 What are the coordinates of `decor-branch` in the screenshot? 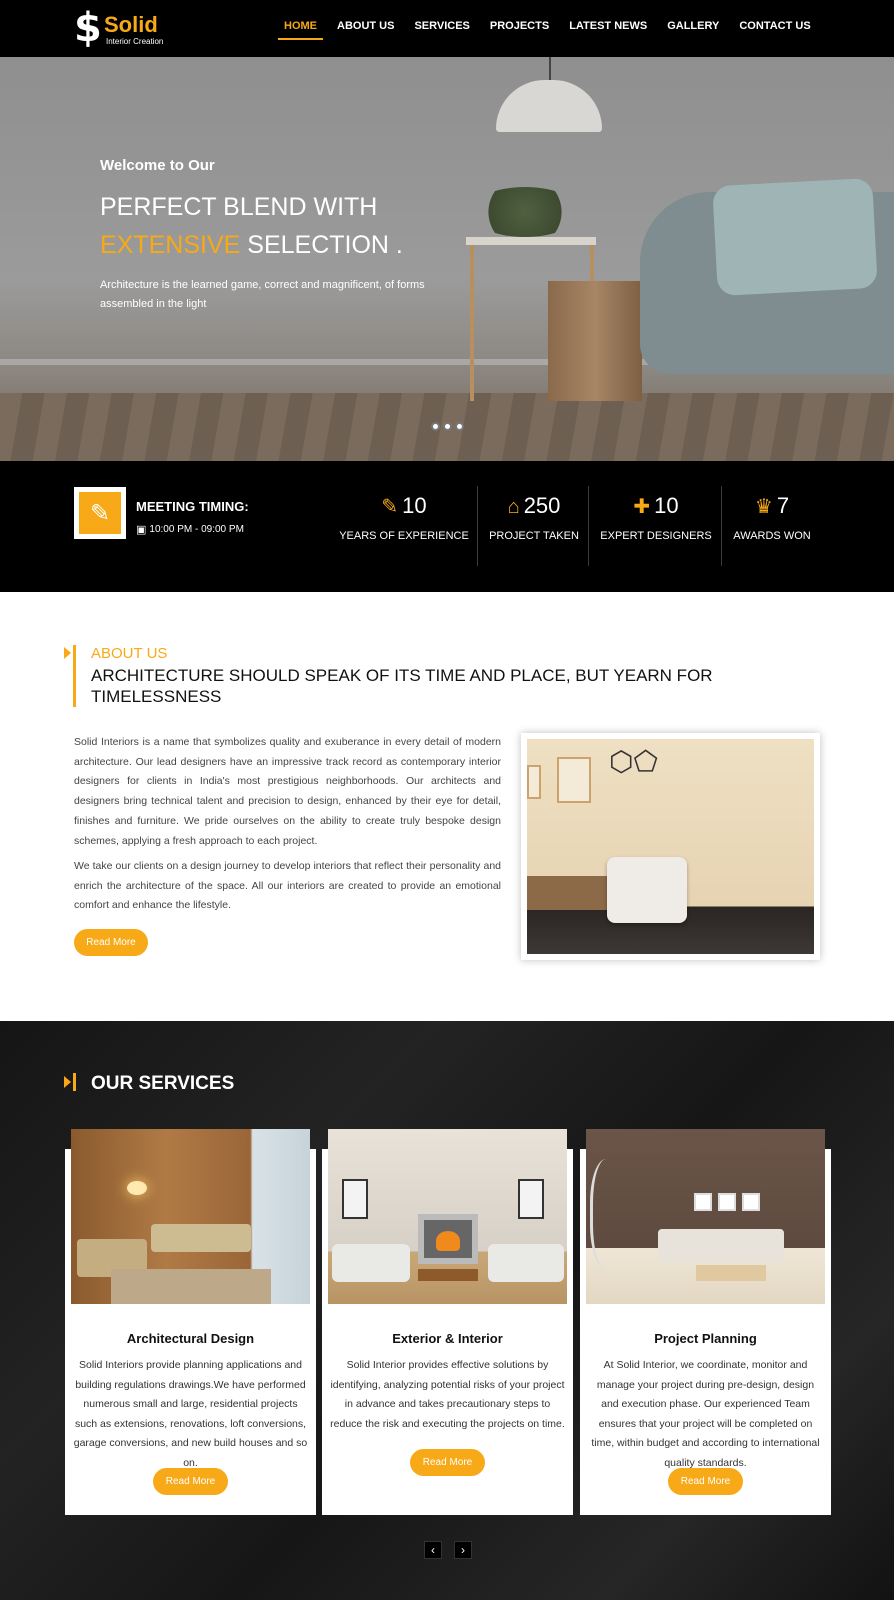 It's located at (610, 1214).